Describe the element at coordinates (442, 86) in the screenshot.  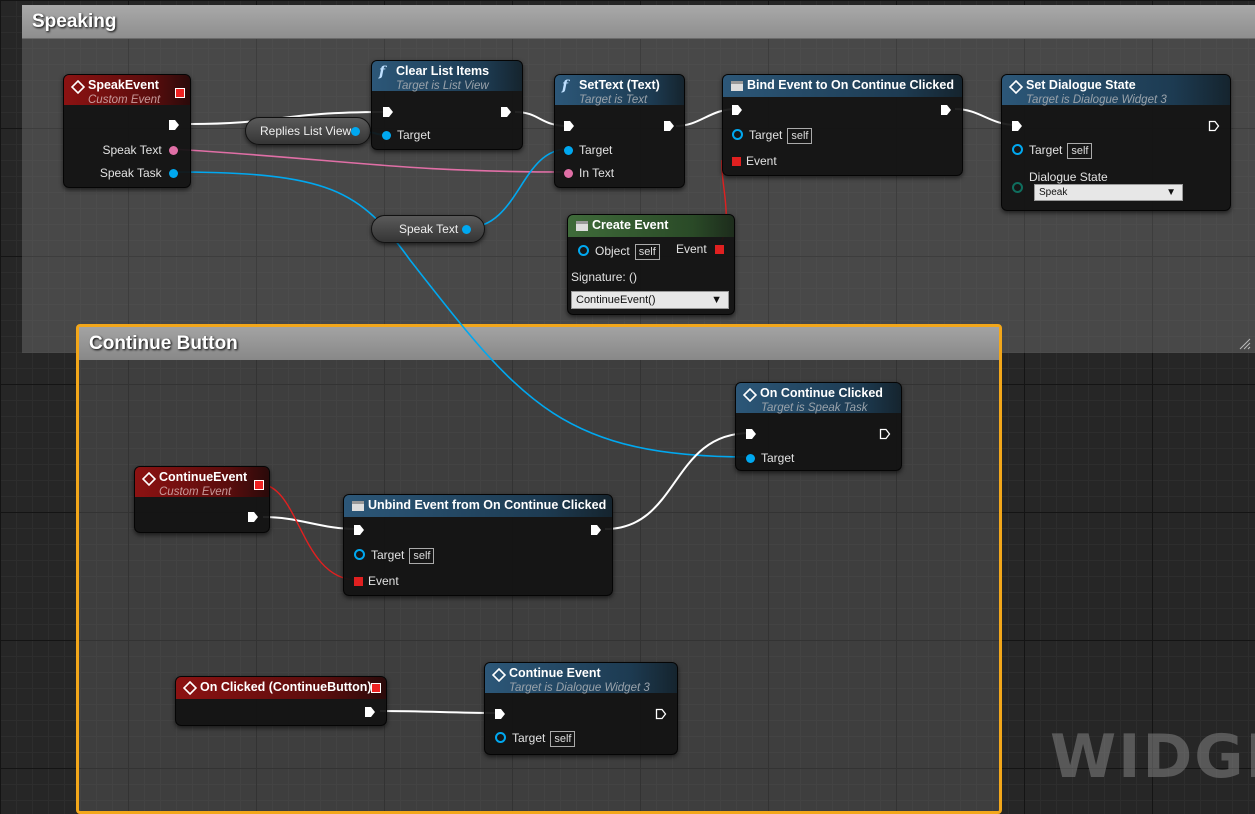
I see `node-subtitle: Target is List View` at that location.